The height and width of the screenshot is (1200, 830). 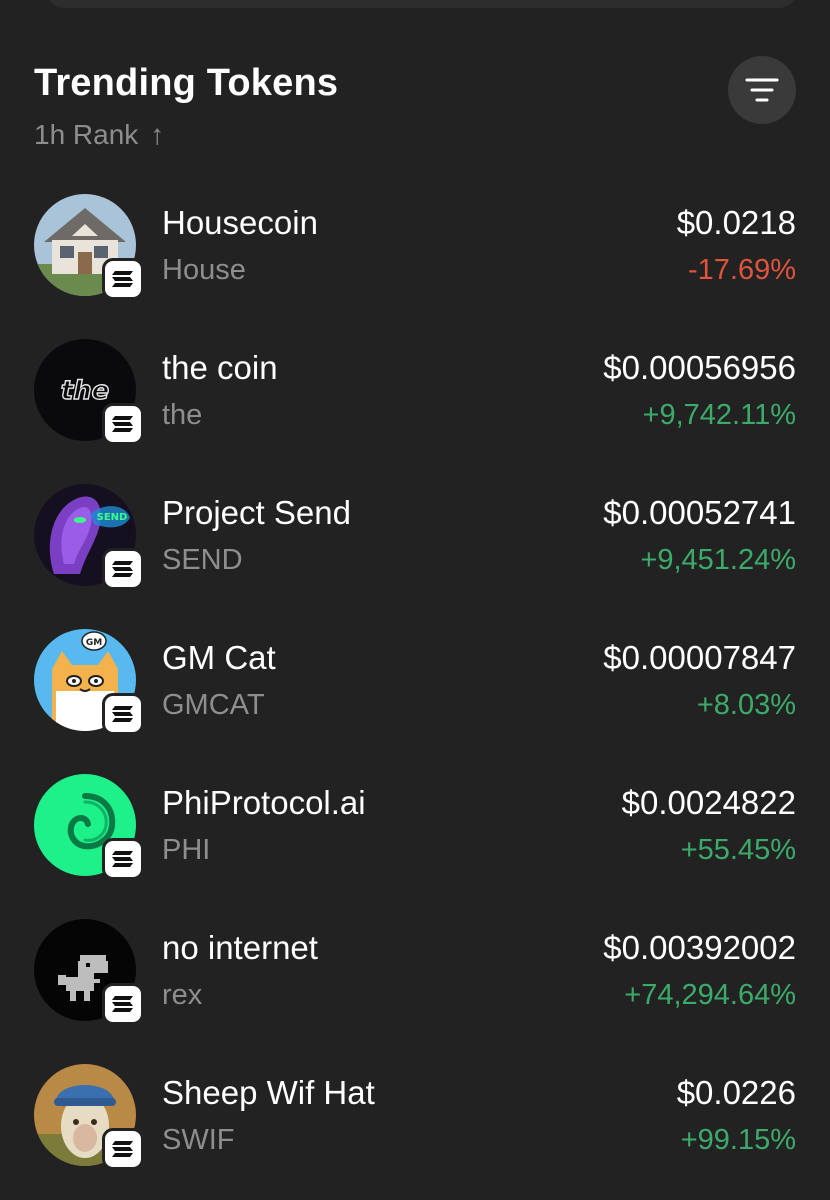 What do you see at coordinates (85, 391) in the screenshot?
I see `avatar-text: the` at bounding box center [85, 391].